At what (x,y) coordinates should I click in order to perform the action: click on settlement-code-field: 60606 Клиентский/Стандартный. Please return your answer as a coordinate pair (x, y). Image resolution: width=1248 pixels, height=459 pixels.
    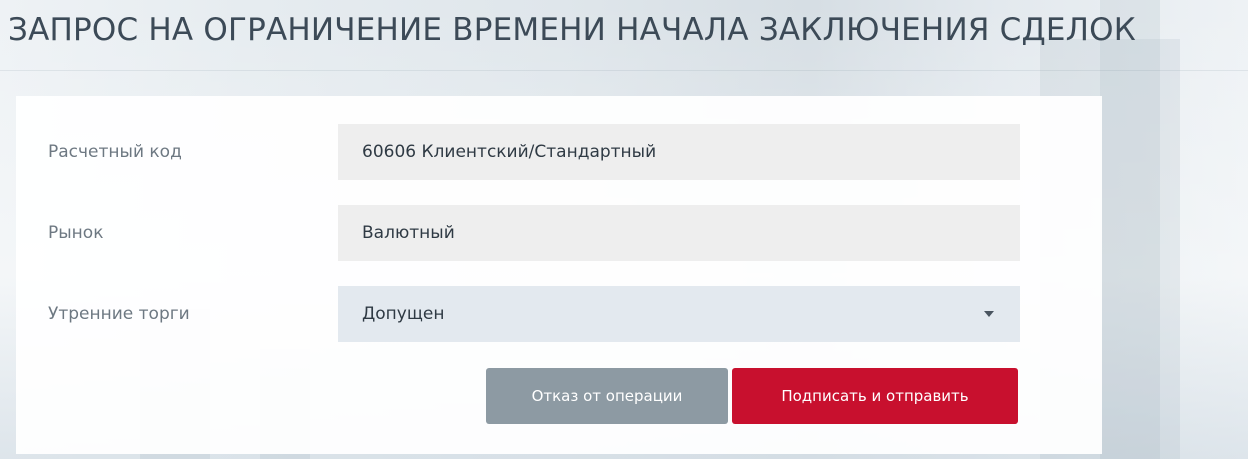
    Looking at the image, I should click on (679, 152).